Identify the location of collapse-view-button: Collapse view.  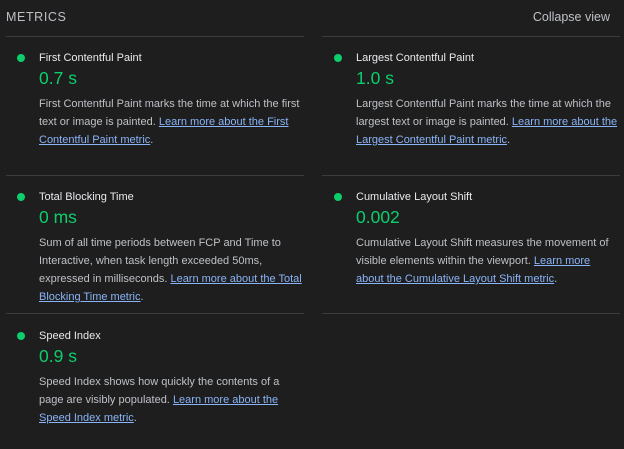
(571, 17).